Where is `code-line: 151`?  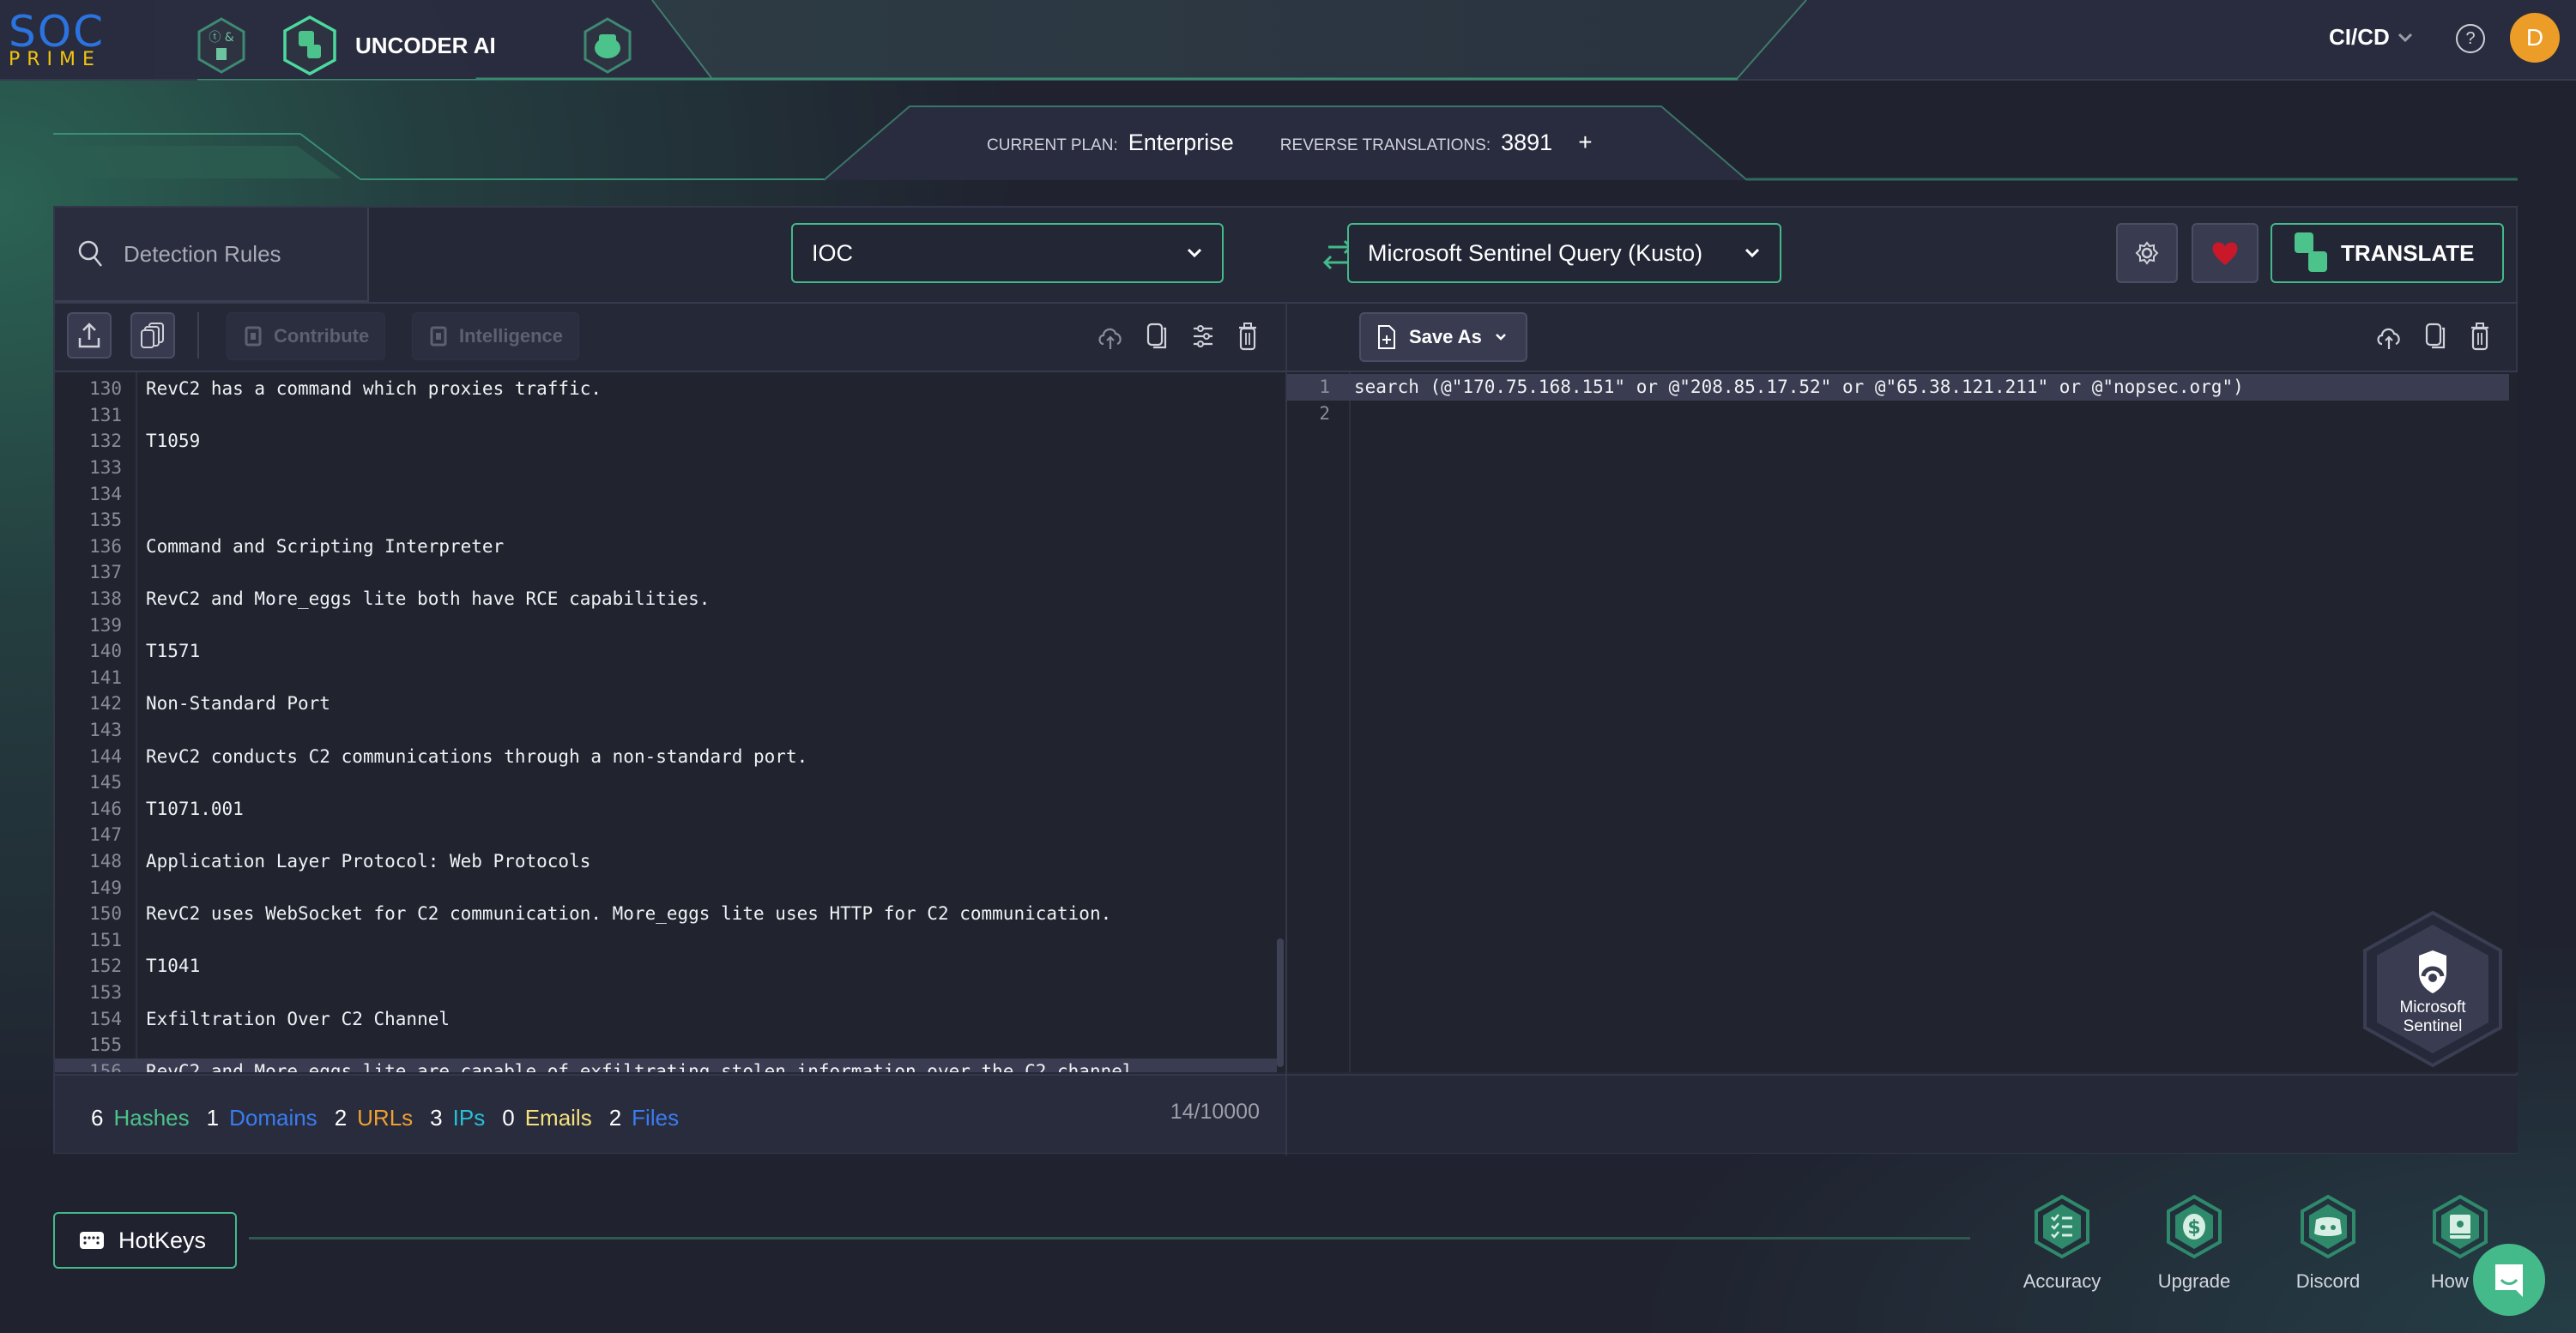
code-line: 151 is located at coordinates (666, 940).